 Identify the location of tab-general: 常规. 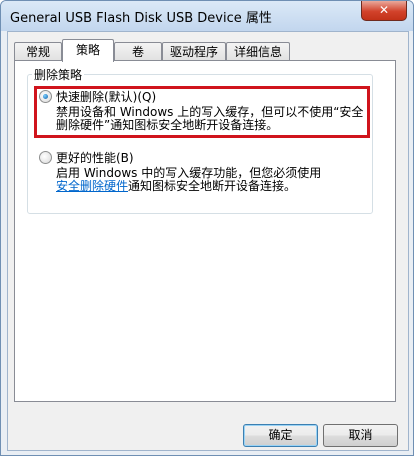
(38, 51).